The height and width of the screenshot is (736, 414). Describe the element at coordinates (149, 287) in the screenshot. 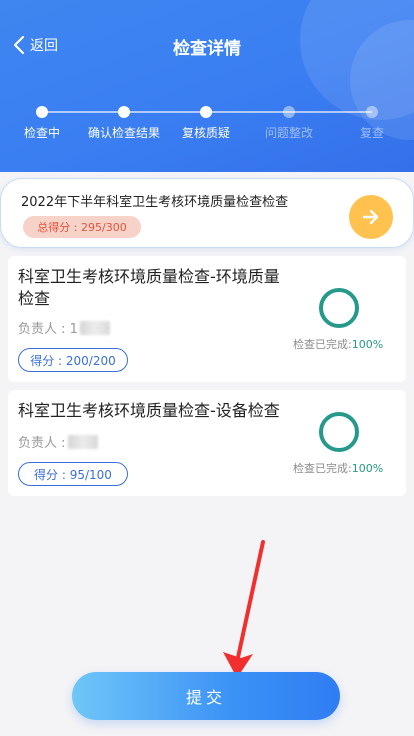

I see `item-title: 科室卫生考核环境质量检查-环境质量检查` at that location.